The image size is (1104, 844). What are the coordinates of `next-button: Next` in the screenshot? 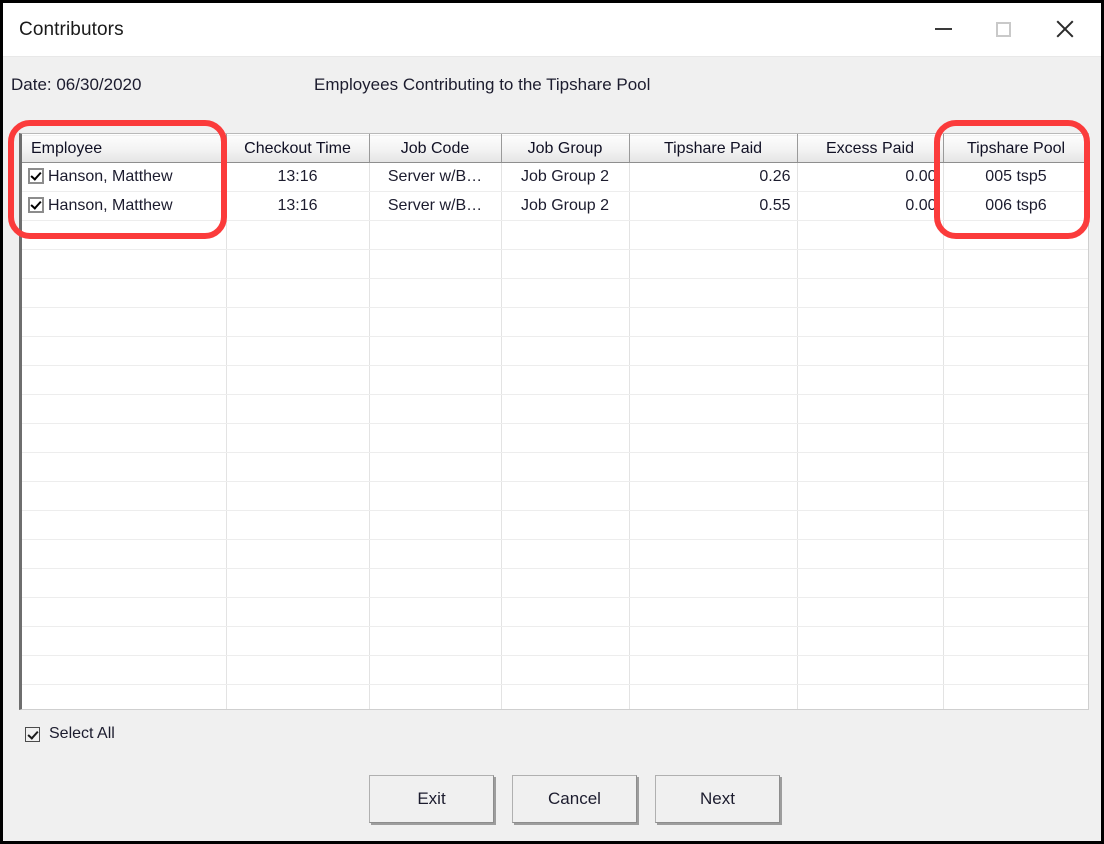 It's located at (717, 799).